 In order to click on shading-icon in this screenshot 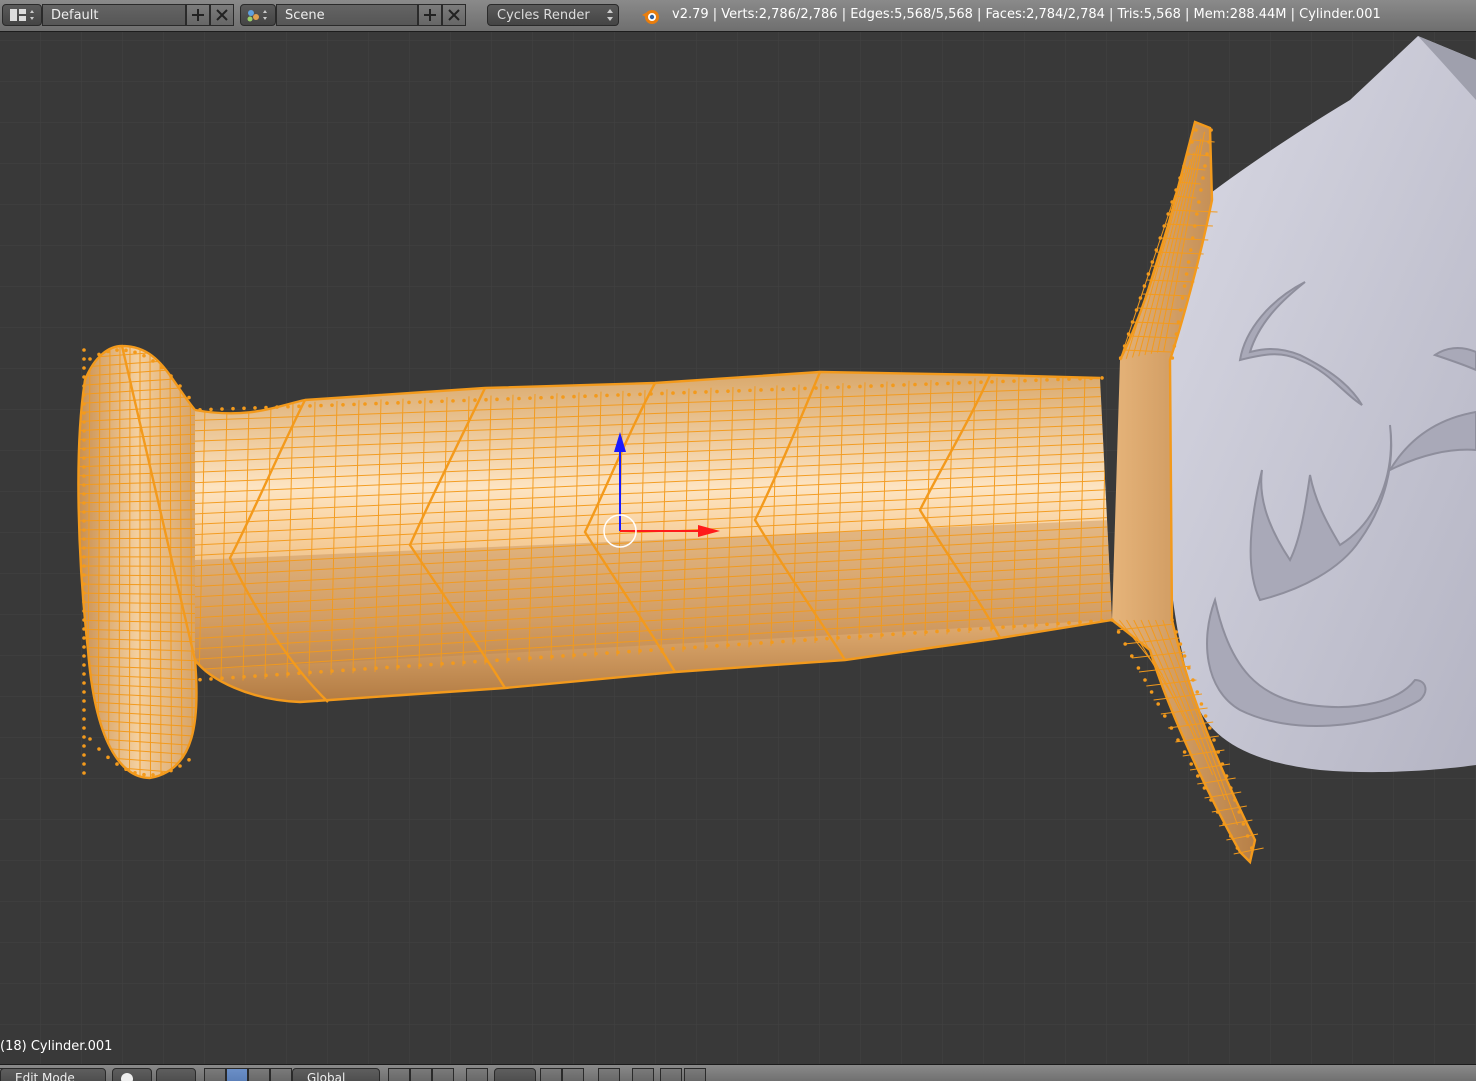, I will do `click(132, 1074)`.